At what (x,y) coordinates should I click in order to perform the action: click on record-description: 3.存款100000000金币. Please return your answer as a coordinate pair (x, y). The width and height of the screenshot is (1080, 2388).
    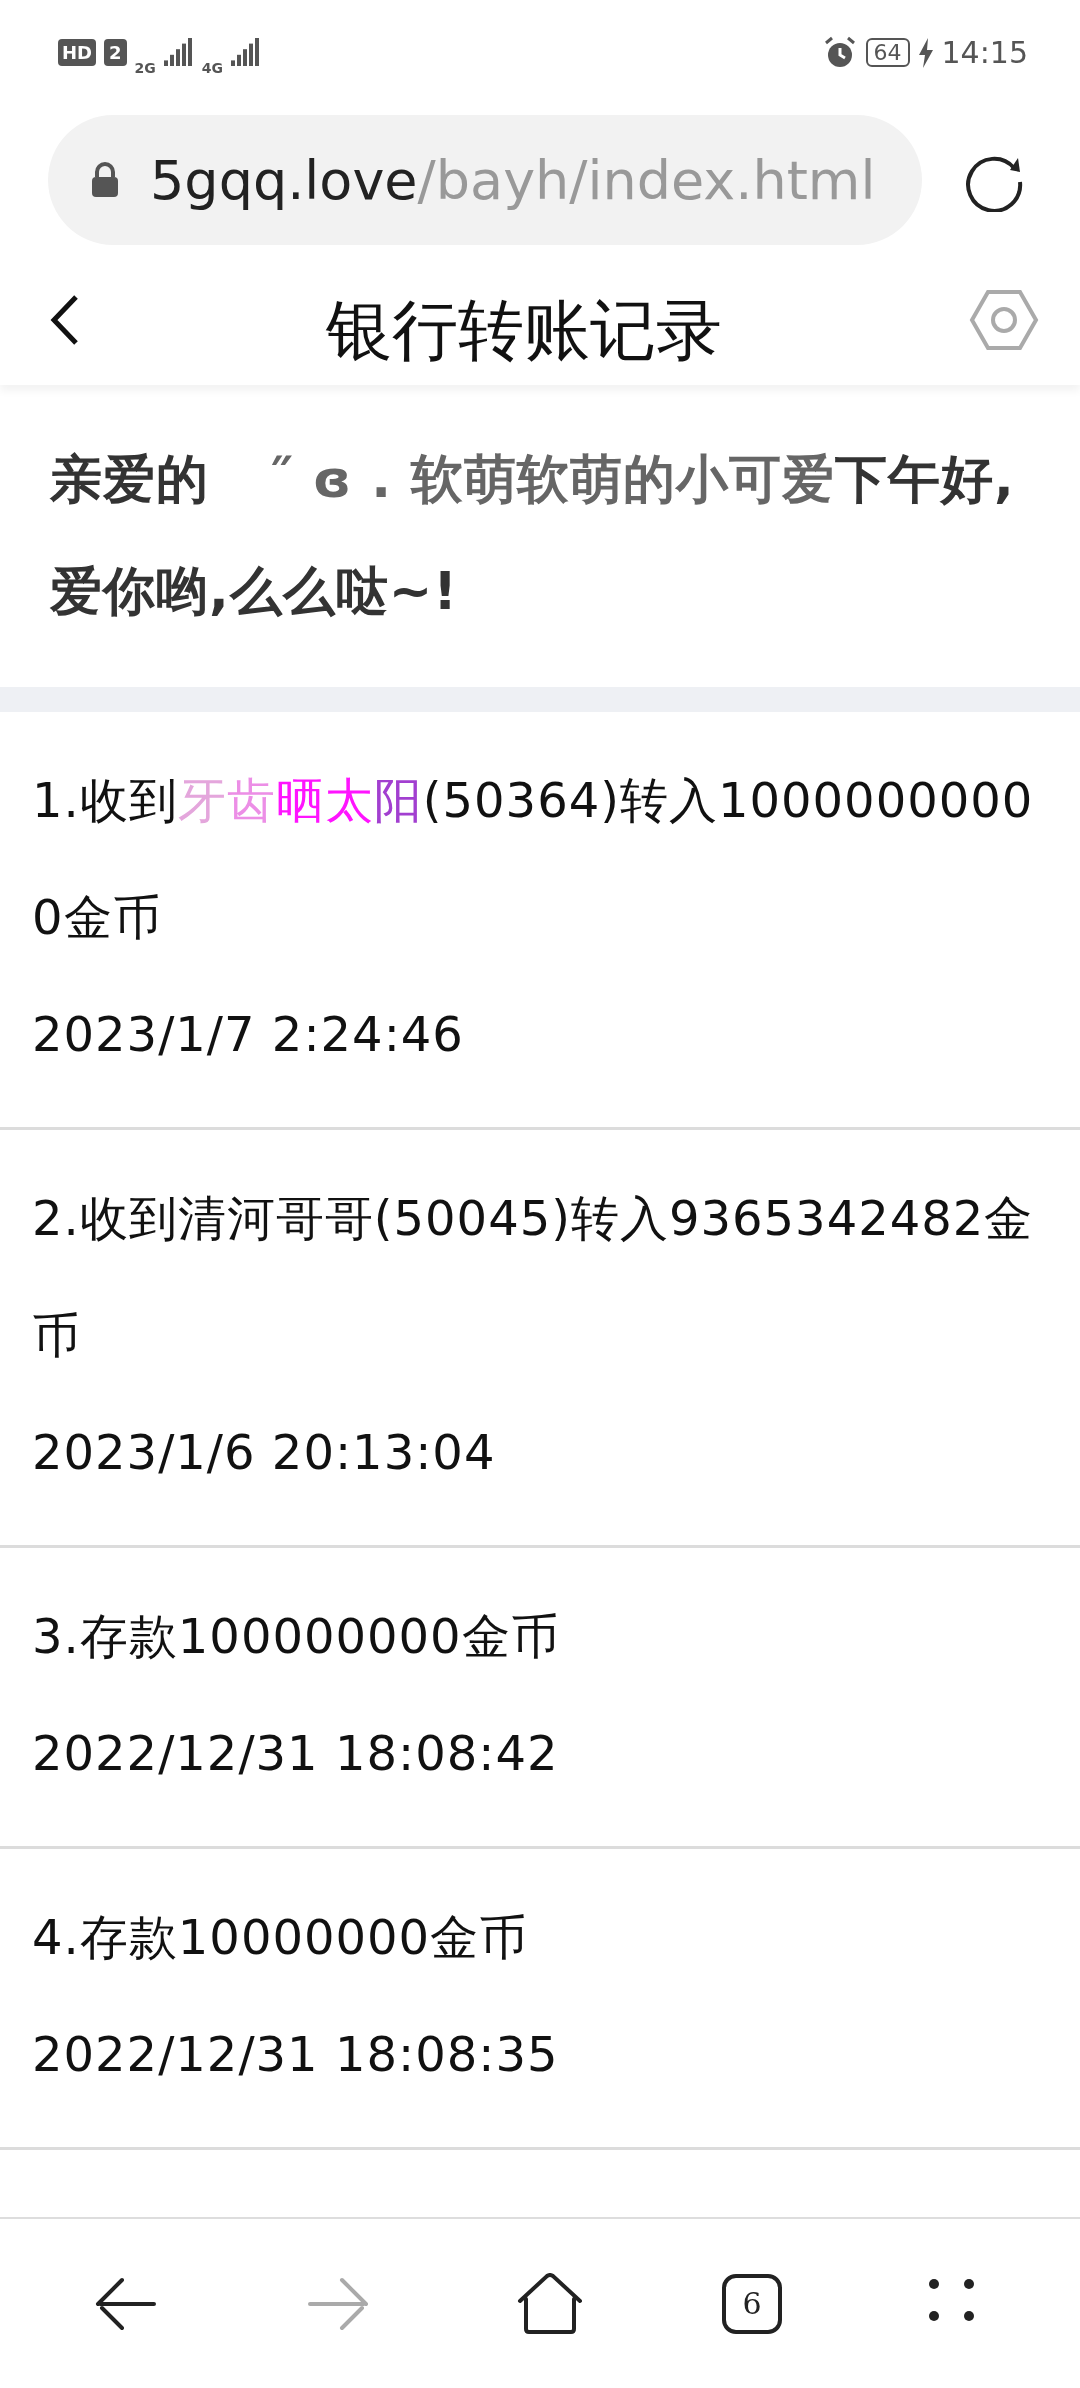
    Looking at the image, I should click on (296, 1636).